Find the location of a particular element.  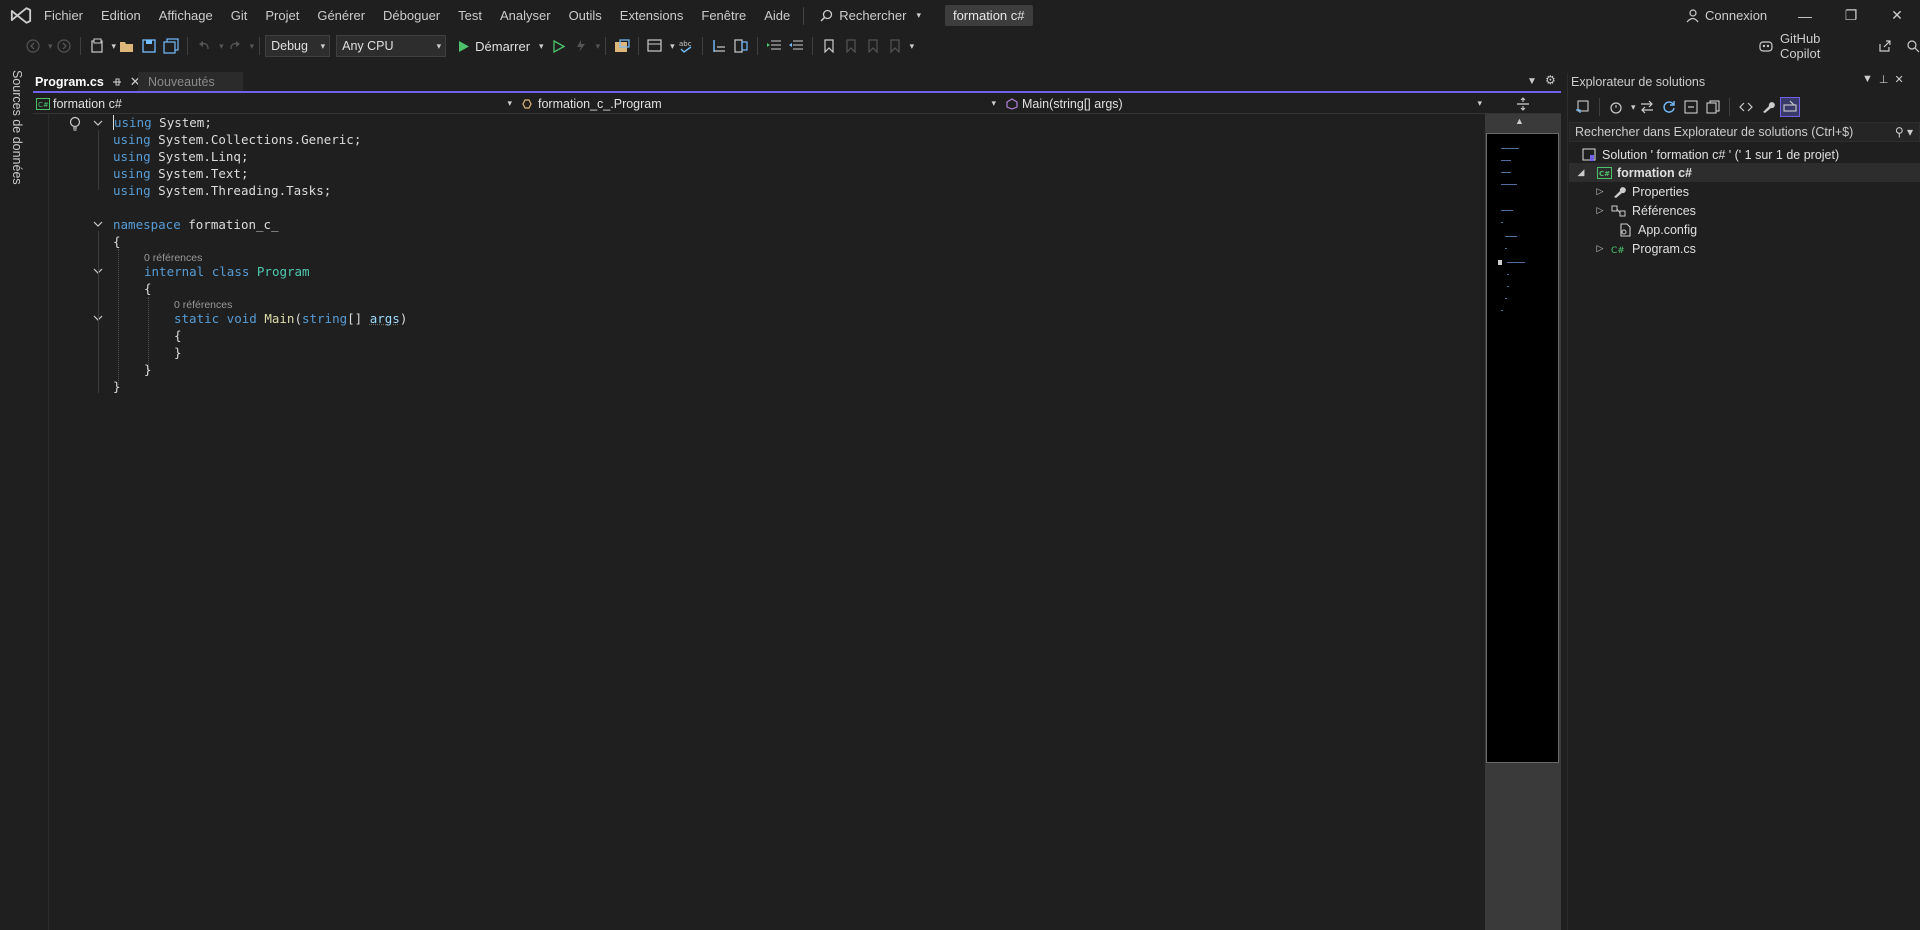

menu-outils: Outils is located at coordinates (585, 15).